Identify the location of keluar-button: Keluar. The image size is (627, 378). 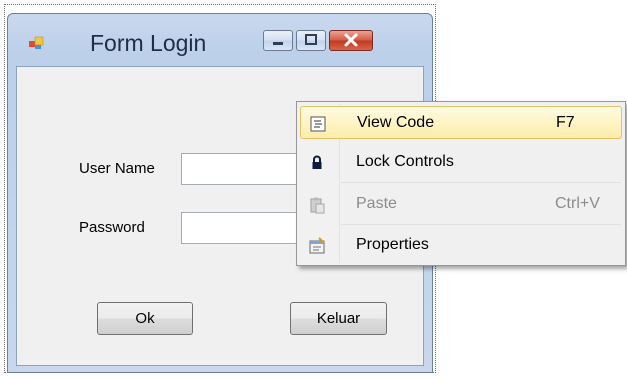
(338, 318).